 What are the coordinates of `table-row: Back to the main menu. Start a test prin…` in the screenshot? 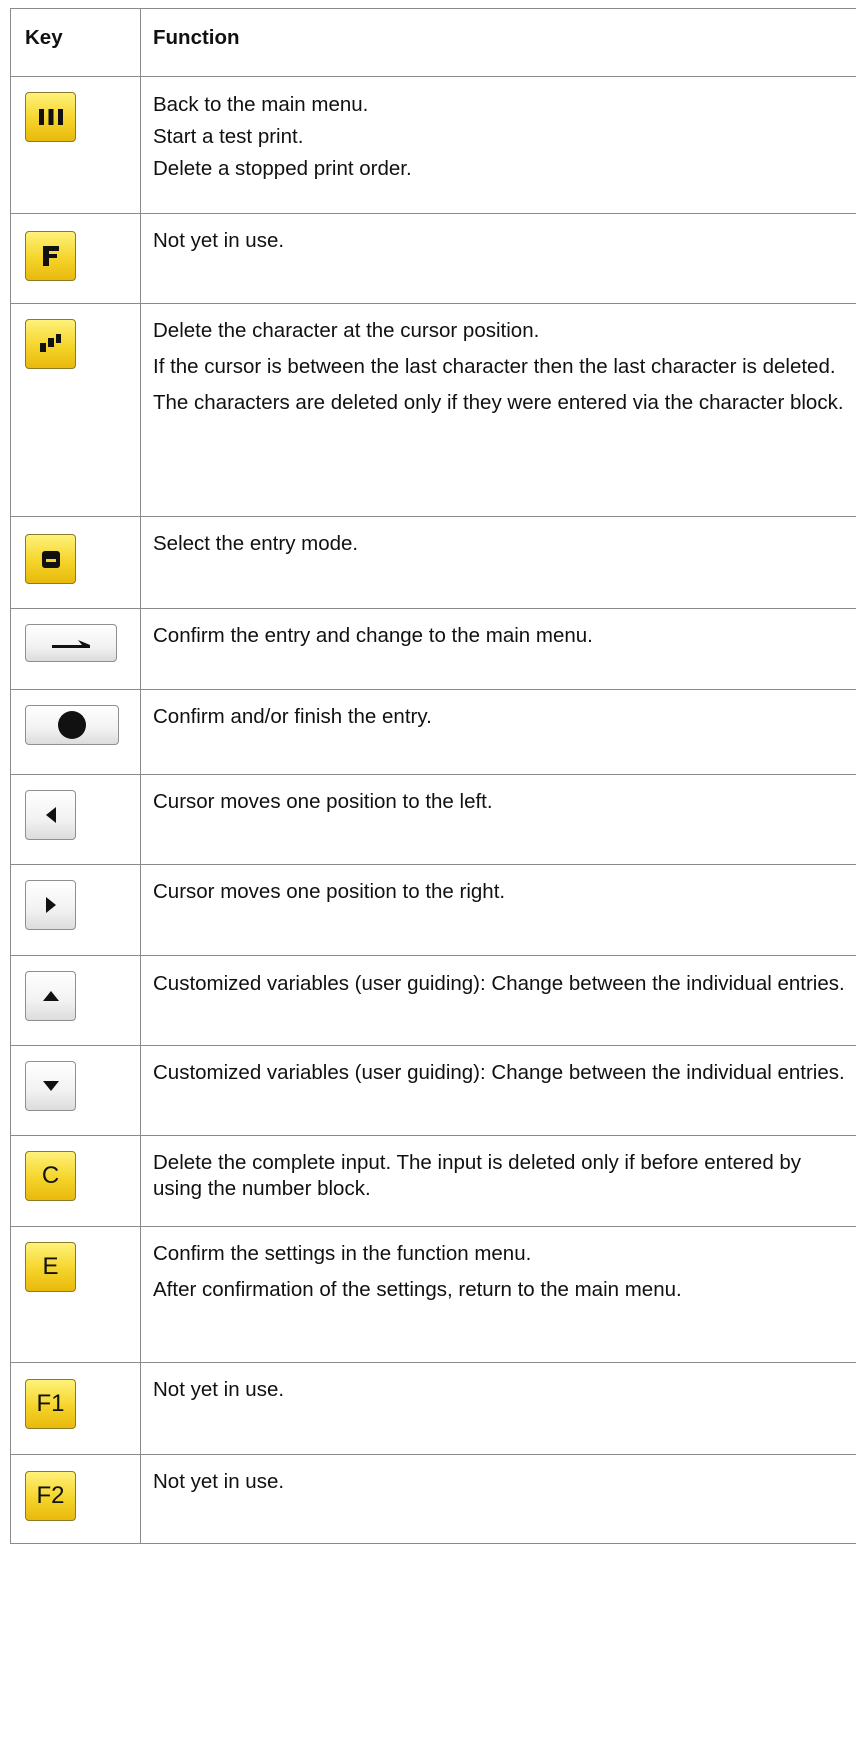 It's located at (433, 144).